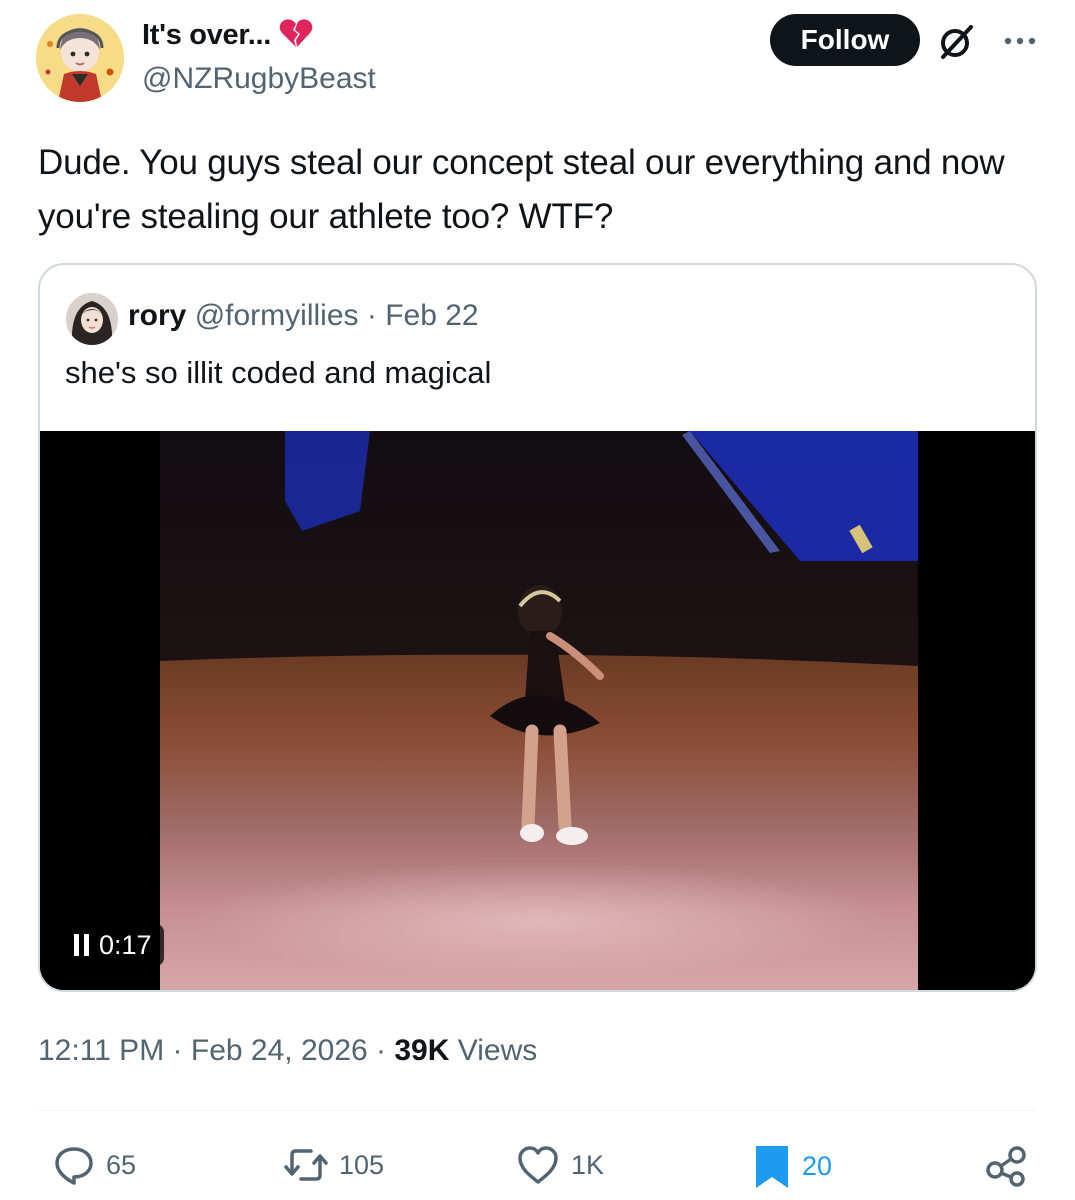 Image resolution: width=1075 pixels, height=1200 pixels. Describe the element at coordinates (431, 315) in the screenshot. I see `quote-date: Feb 22` at that location.